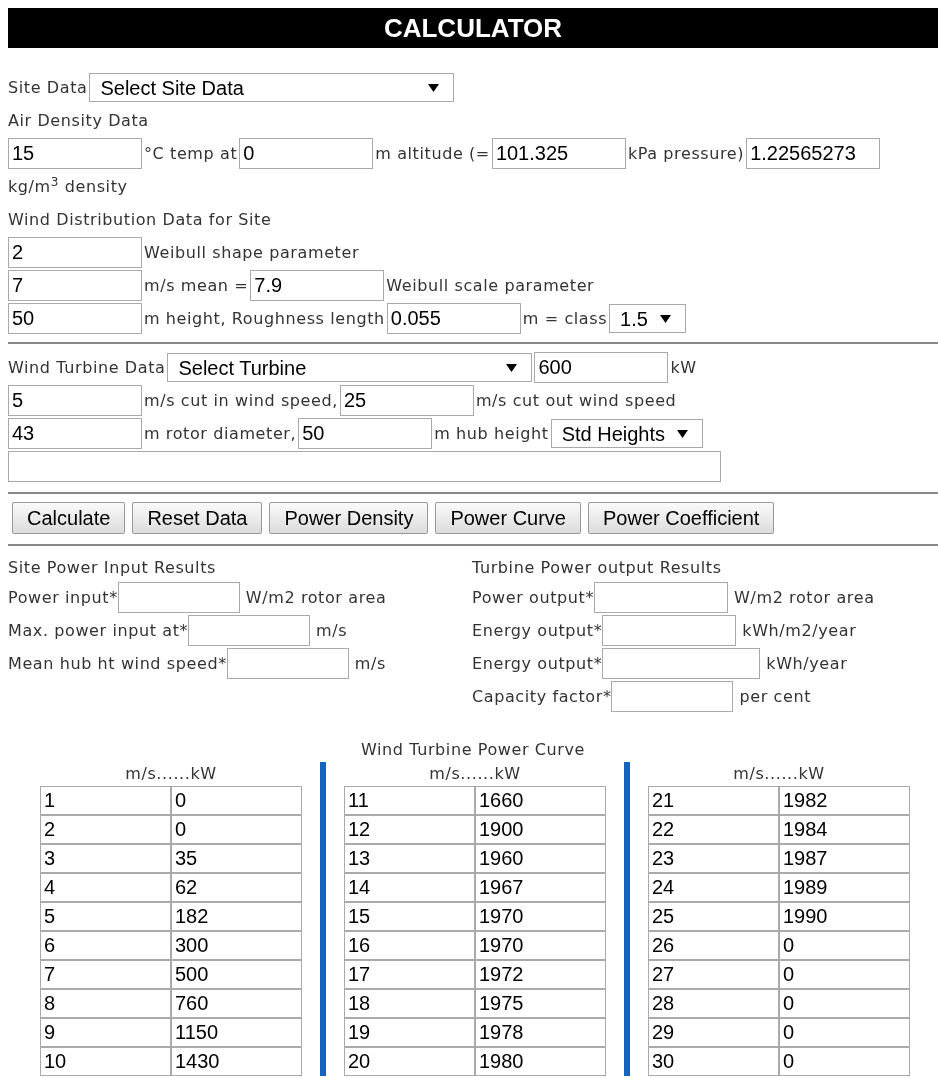 This screenshot has height=1078, width=938. I want to click on column-header: m/s......kW, so click(779, 774).